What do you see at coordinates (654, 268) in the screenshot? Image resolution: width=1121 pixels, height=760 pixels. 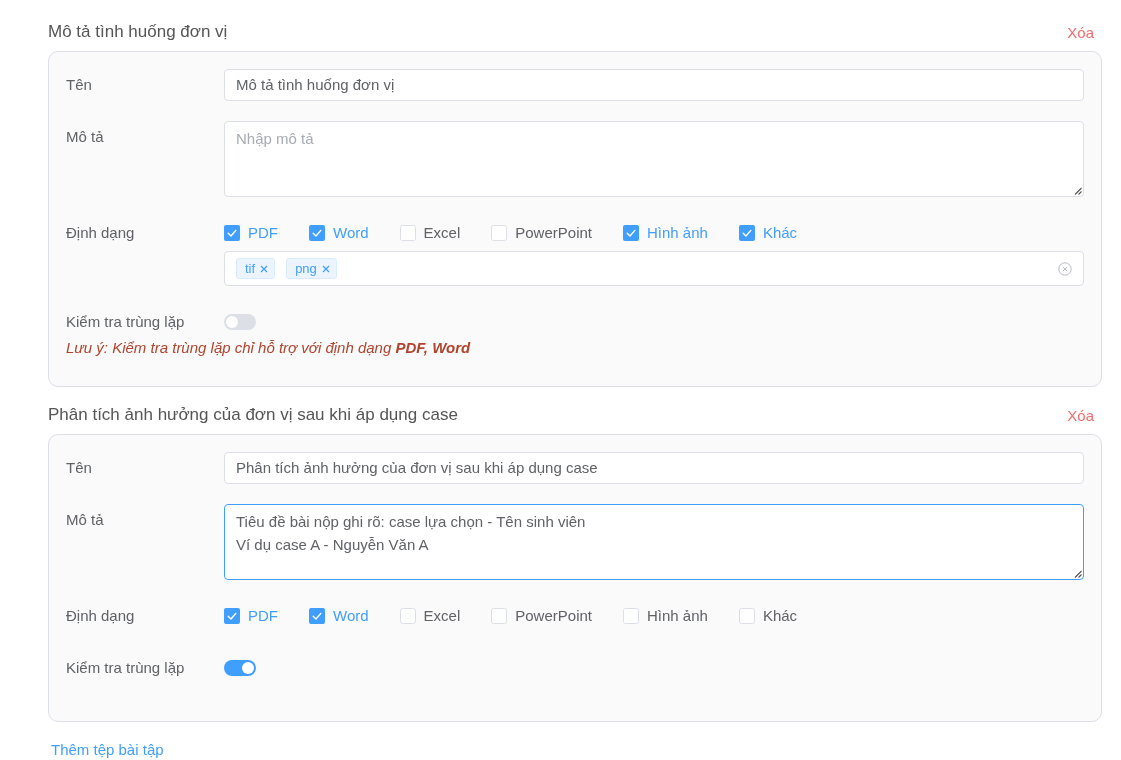 I see `extension-select-field: tif png` at bounding box center [654, 268].